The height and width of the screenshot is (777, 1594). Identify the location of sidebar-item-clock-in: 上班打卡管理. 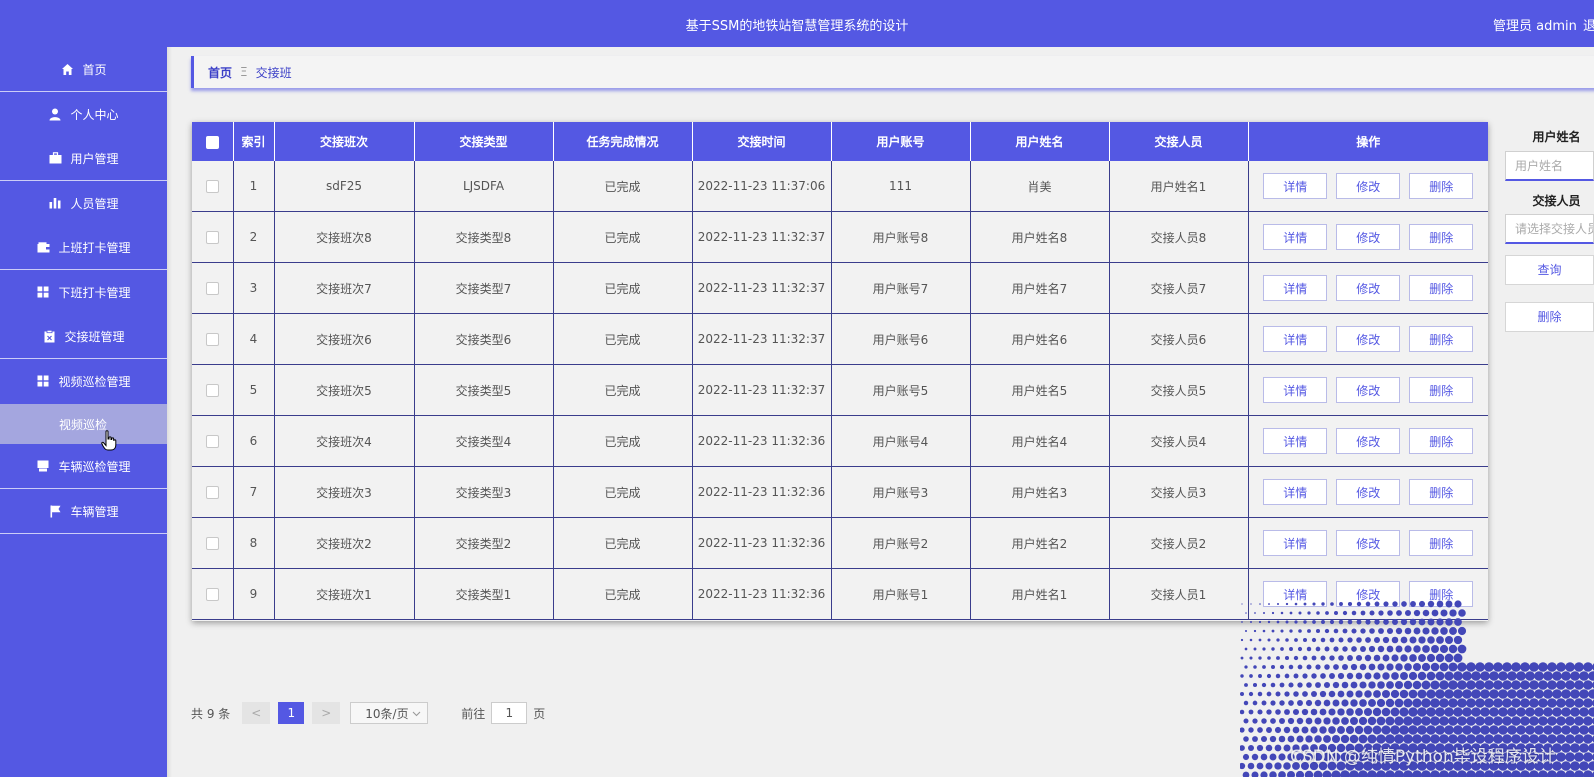
(83, 247).